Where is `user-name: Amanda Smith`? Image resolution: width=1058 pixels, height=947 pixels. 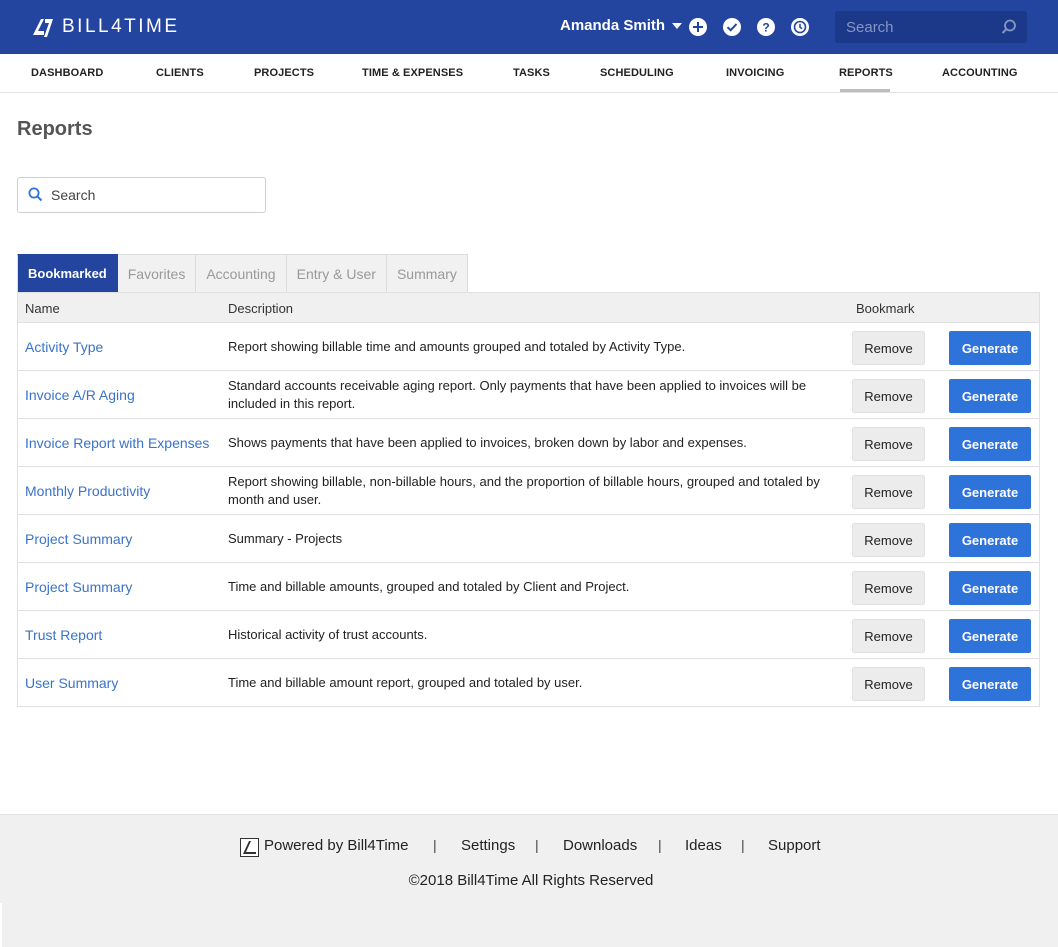
user-name: Amanda Smith is located at coordinates (613, 25).